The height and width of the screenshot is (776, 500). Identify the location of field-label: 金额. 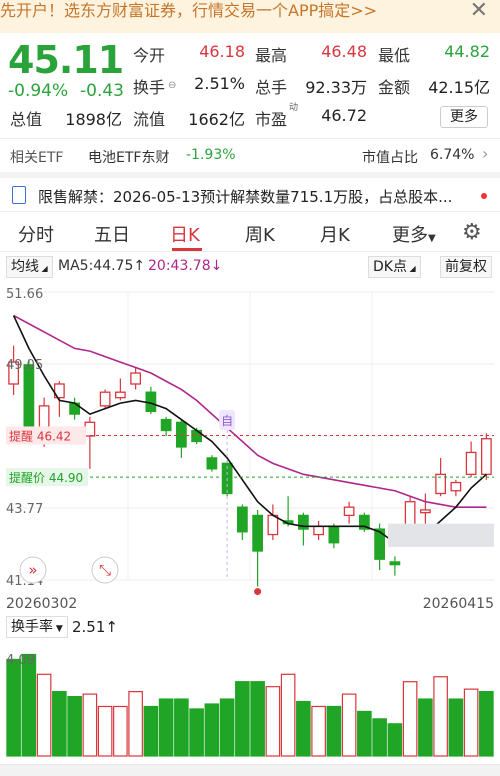
(394, 87).